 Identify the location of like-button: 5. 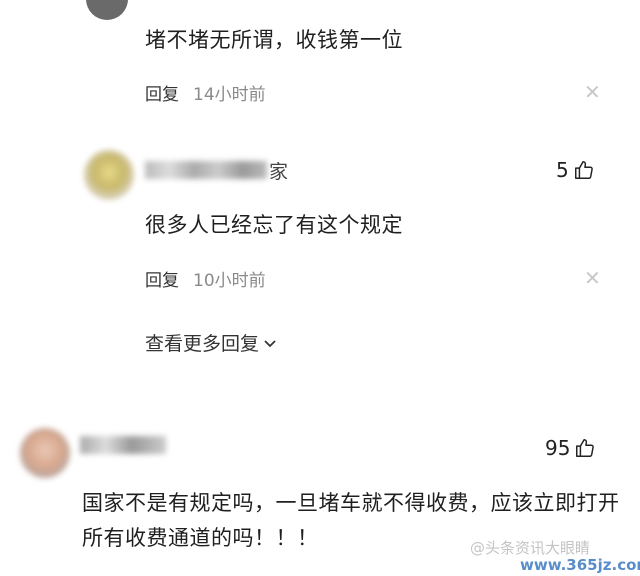
(575, 170).